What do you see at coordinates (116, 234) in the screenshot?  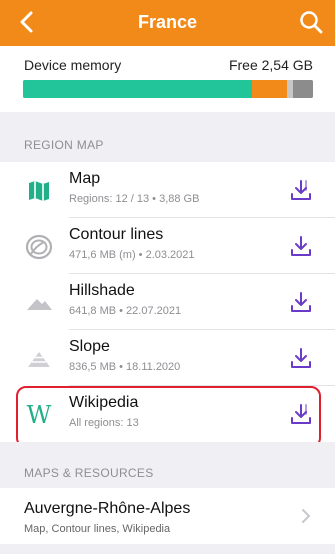 I see `item-name: Contour lines` at bounding box center [116, 234].